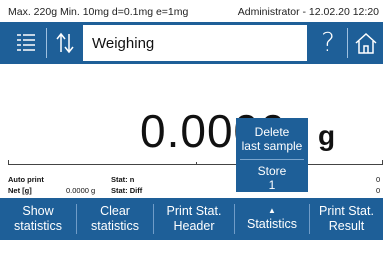 This screenshot has height=275, width=383. Describe the element at coordinates (194, 226) in the screenshot. I see `button-label: Header` at that location.